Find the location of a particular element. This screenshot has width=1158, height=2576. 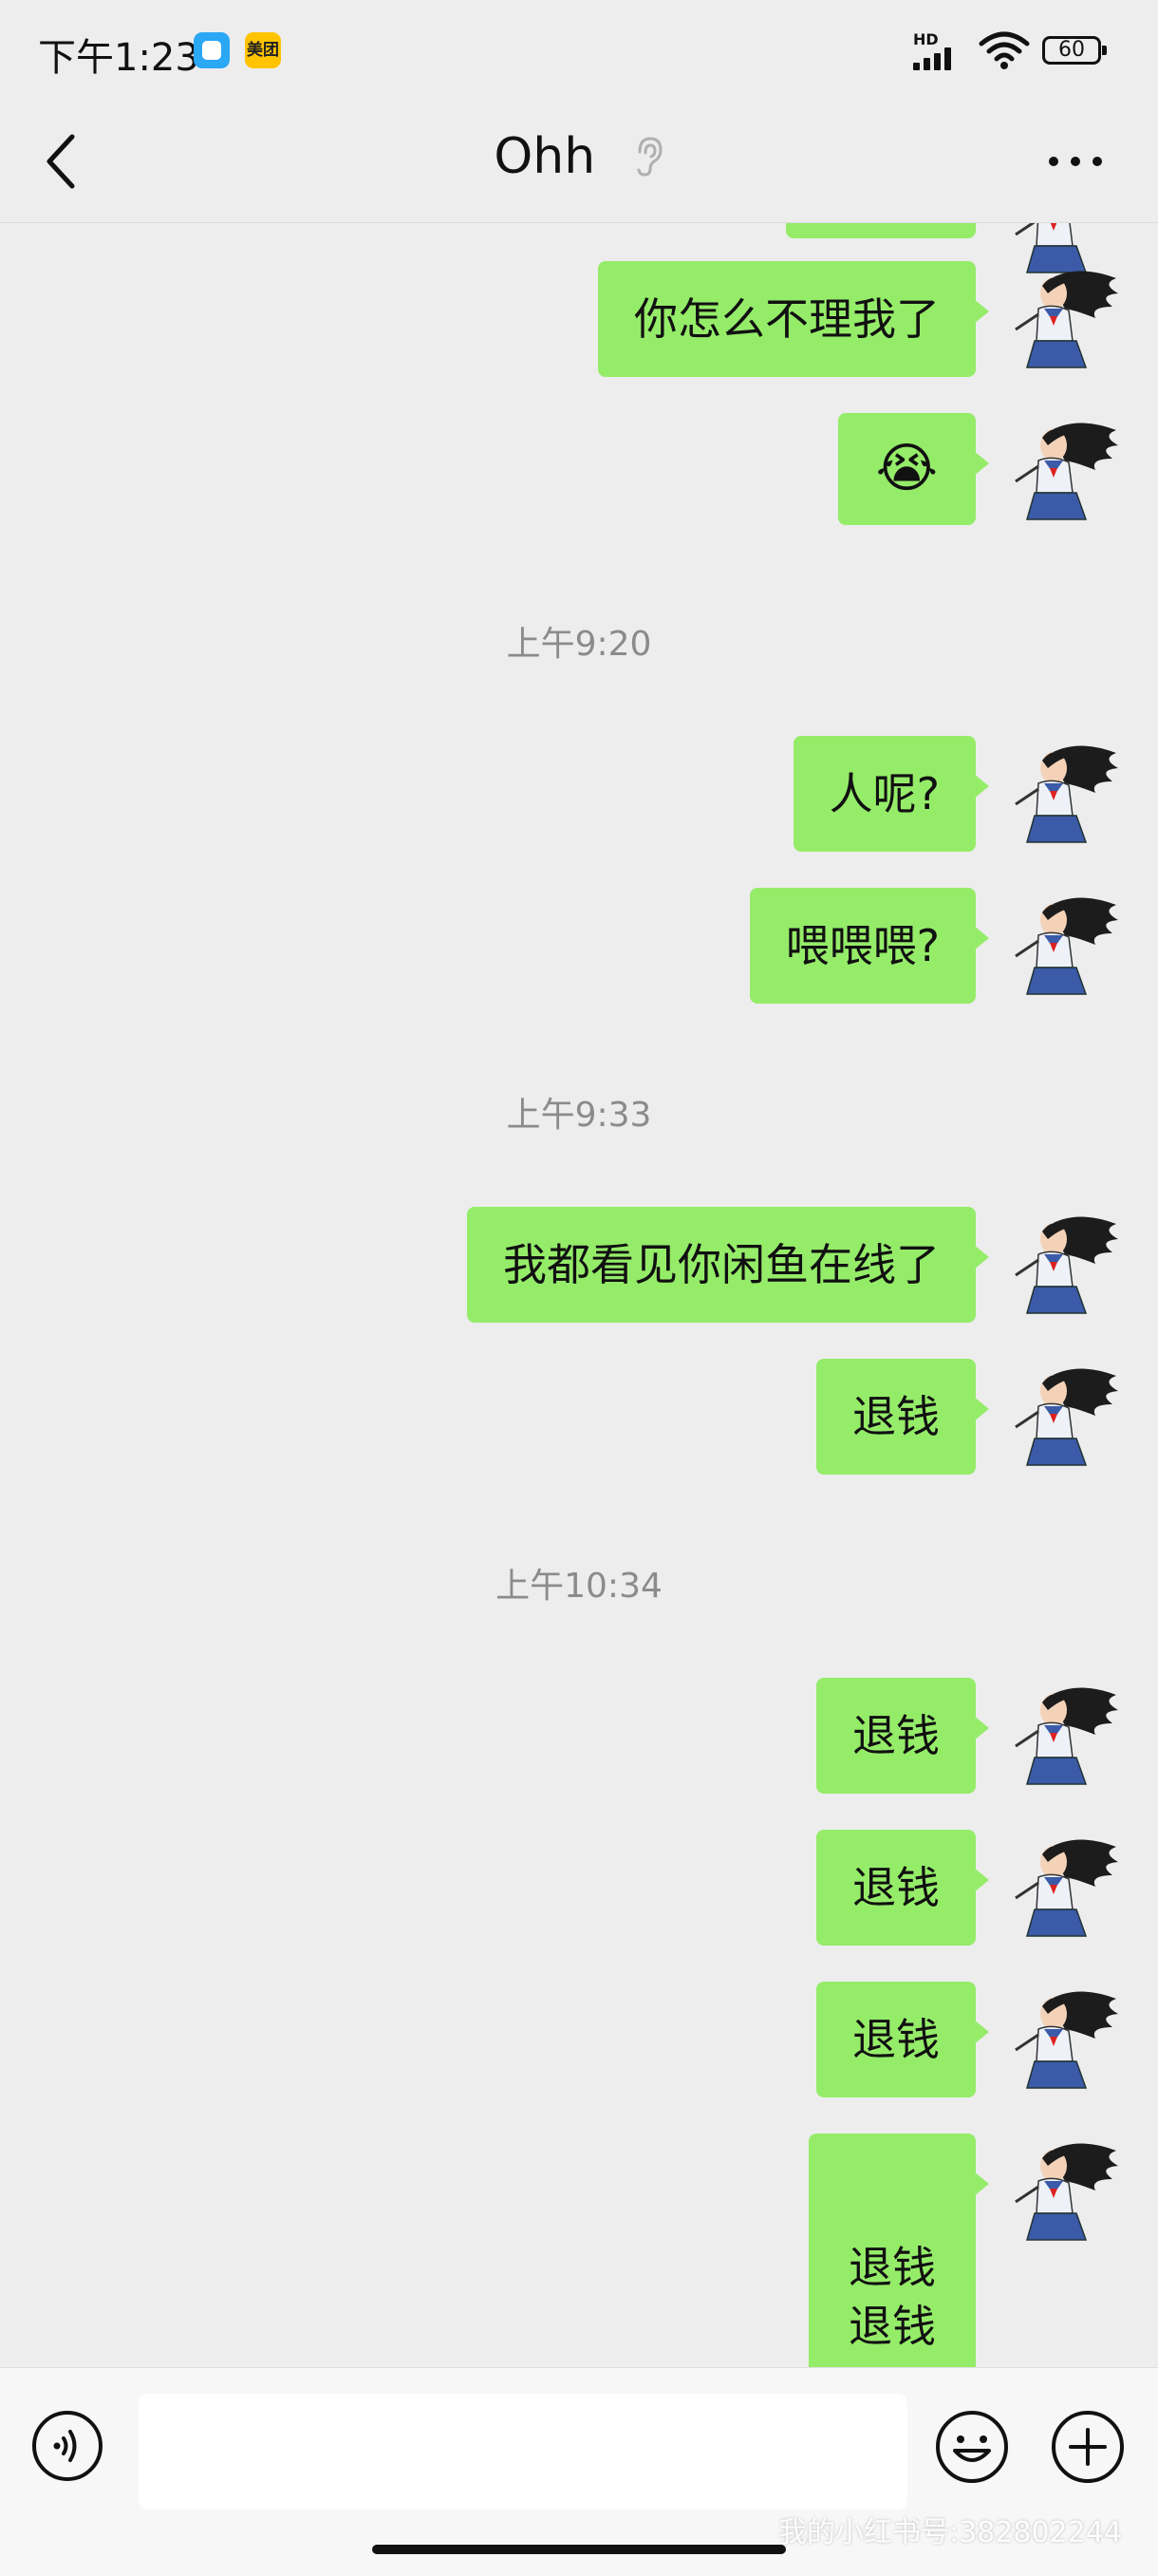

message-row: 喂喂喂? is located at coordinates (579, 949).